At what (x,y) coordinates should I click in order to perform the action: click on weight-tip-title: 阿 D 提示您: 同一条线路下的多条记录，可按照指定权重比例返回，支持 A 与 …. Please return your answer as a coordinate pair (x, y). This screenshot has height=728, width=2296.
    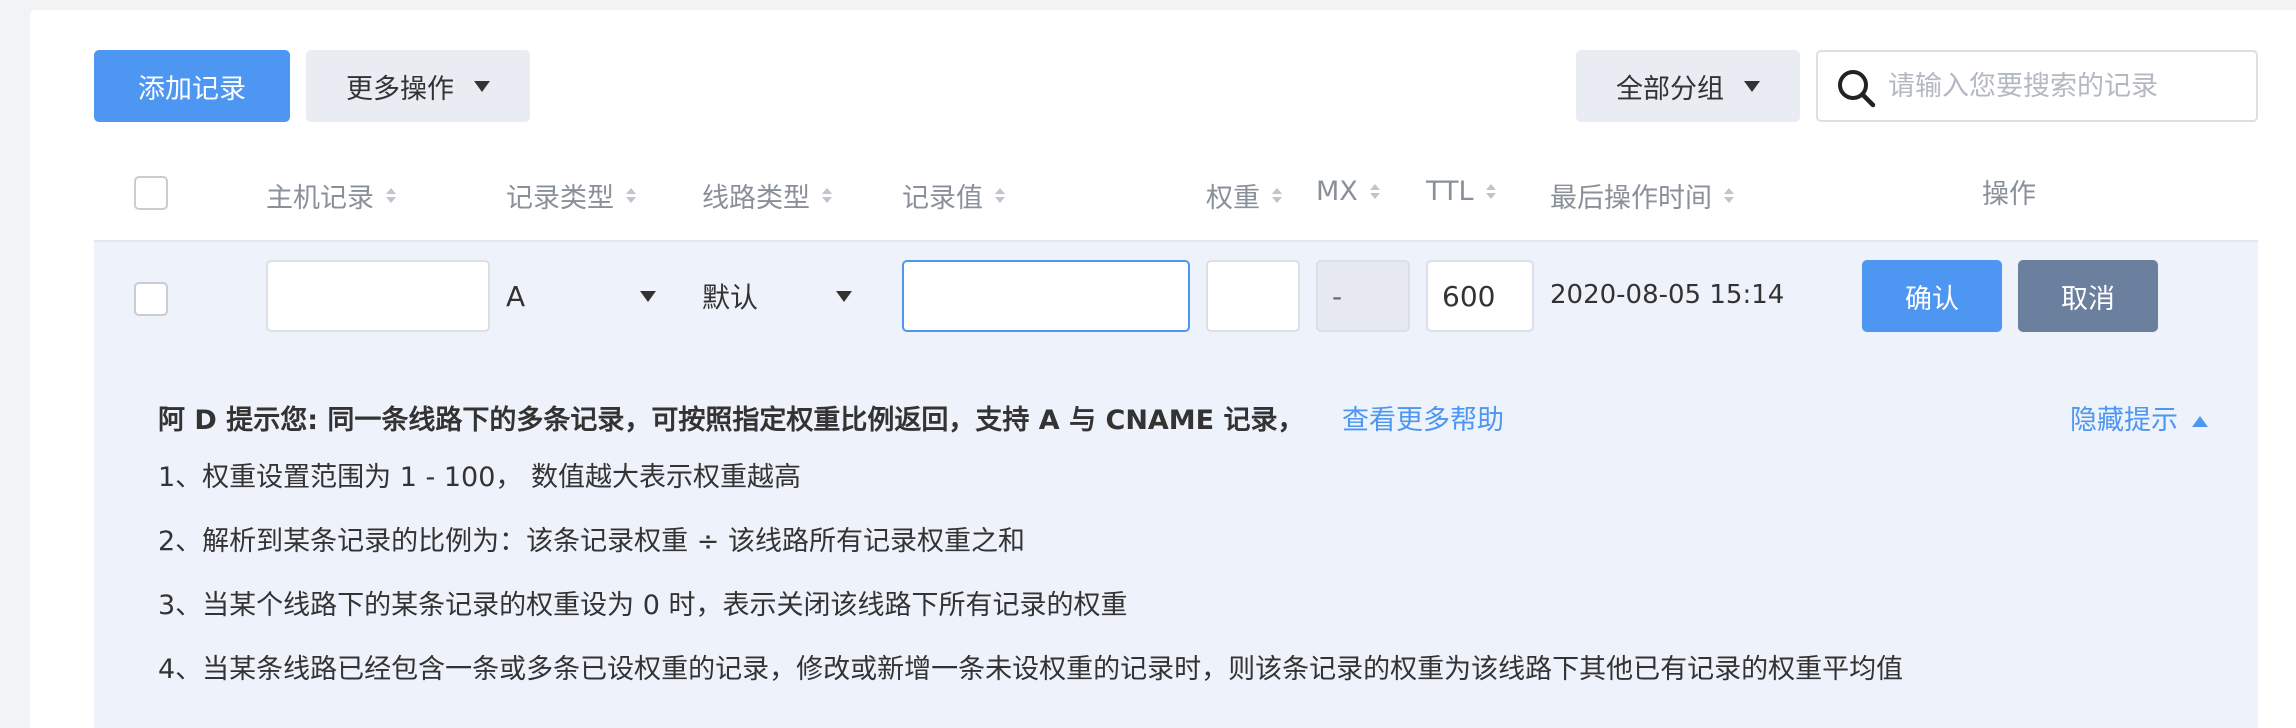
    Looking at the image, I should click on (731, 420).